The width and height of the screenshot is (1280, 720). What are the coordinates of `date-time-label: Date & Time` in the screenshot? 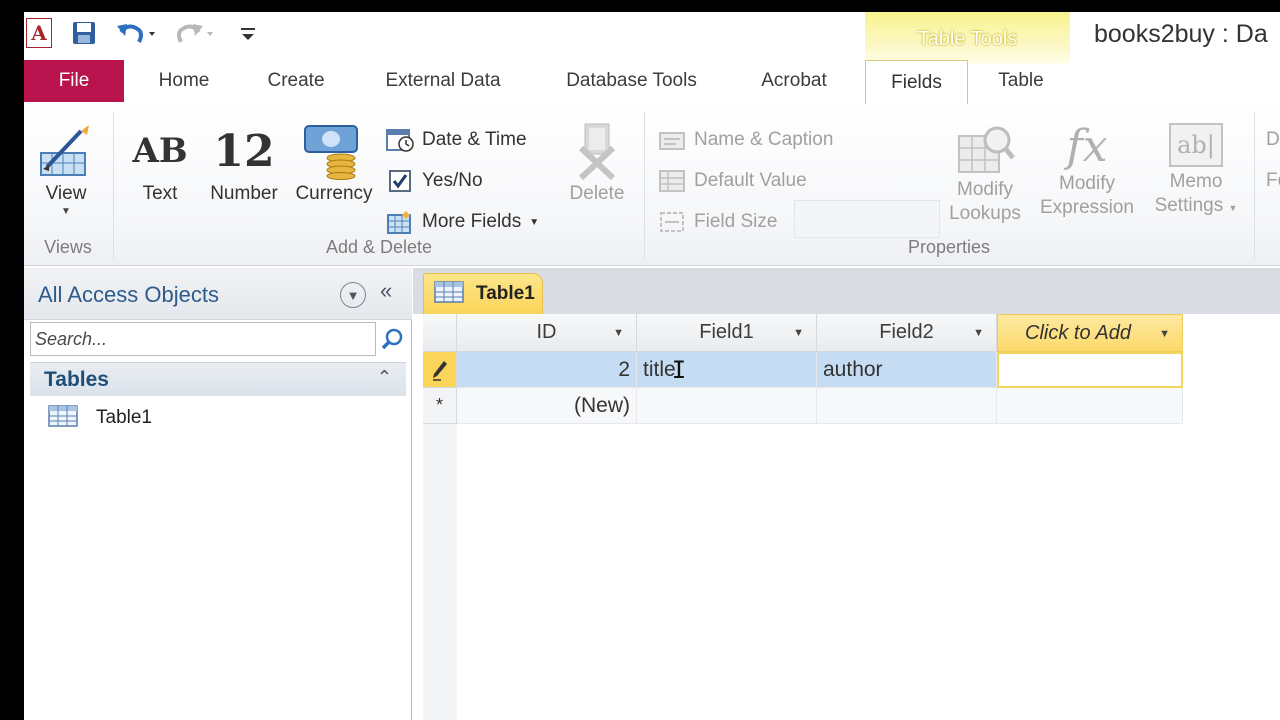 It's located at (474, 139).